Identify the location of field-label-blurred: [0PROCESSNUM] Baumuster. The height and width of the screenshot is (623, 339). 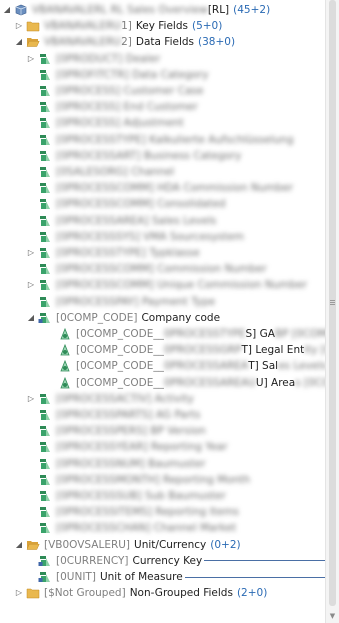
(131, 463).